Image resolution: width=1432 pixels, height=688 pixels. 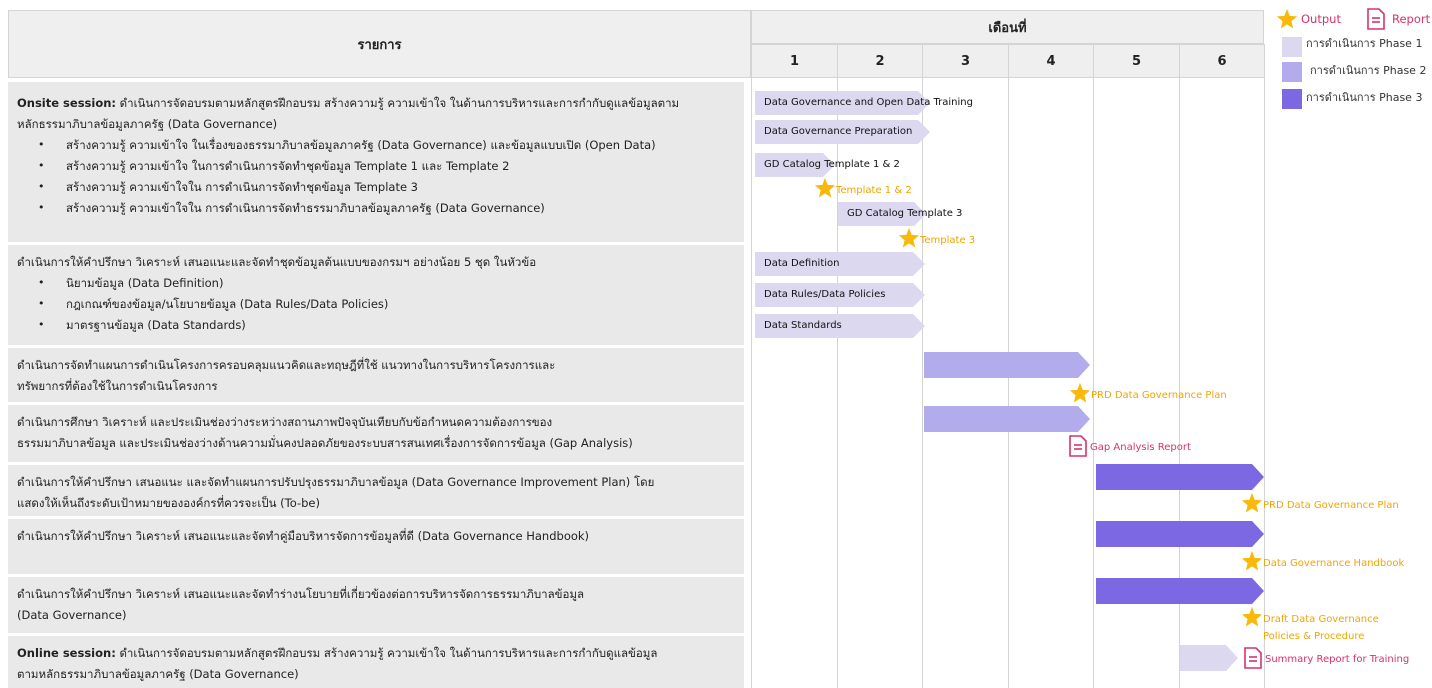 I want to click on bar-label: GD Catalog Template 1 & 2, so click(x=832, y=164).